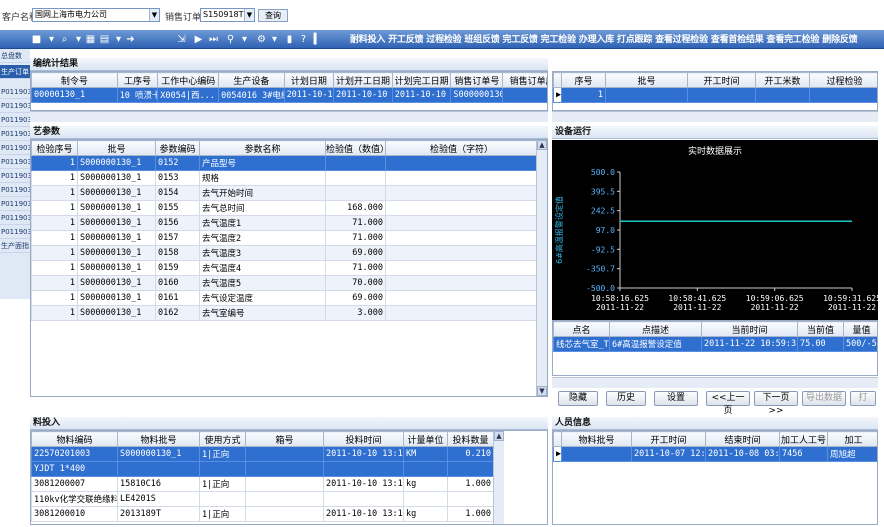 The image size is (884, 527). I want to click on tools-icon: ⚙, so click(261, 39).